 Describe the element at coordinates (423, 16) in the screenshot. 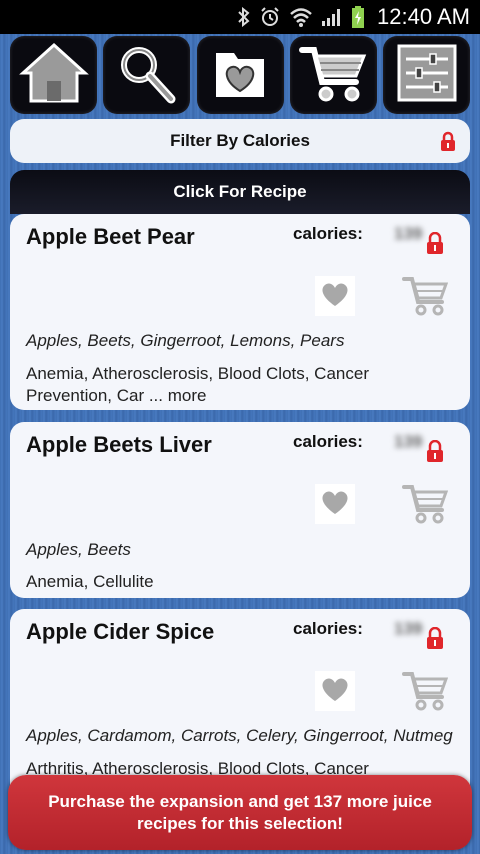

I see `status-time: 12:40 AM` at that location.